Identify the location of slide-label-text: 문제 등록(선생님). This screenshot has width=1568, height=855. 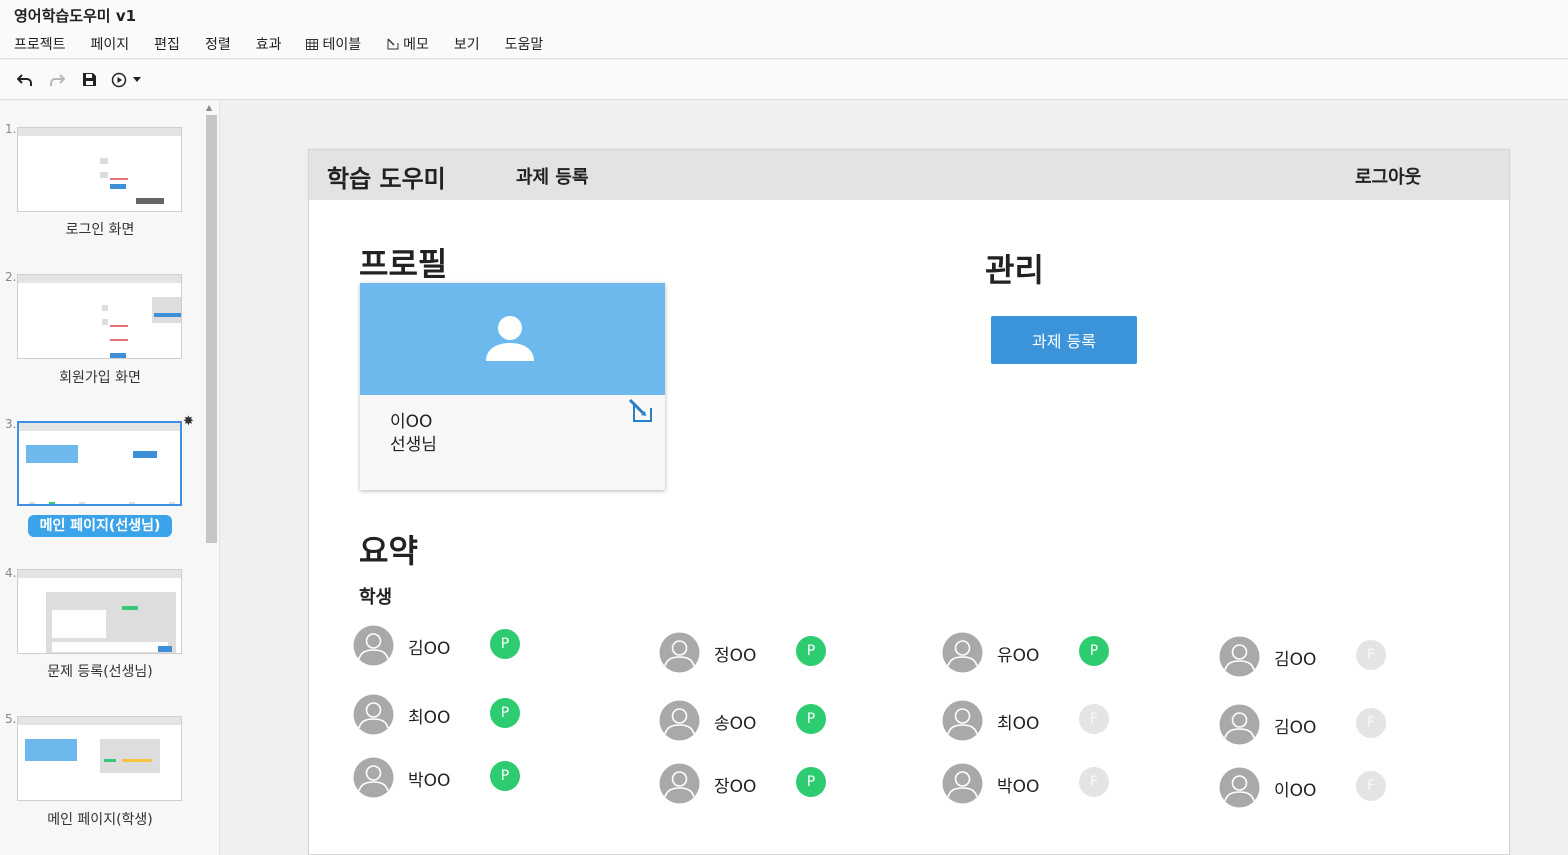
(100, 672).